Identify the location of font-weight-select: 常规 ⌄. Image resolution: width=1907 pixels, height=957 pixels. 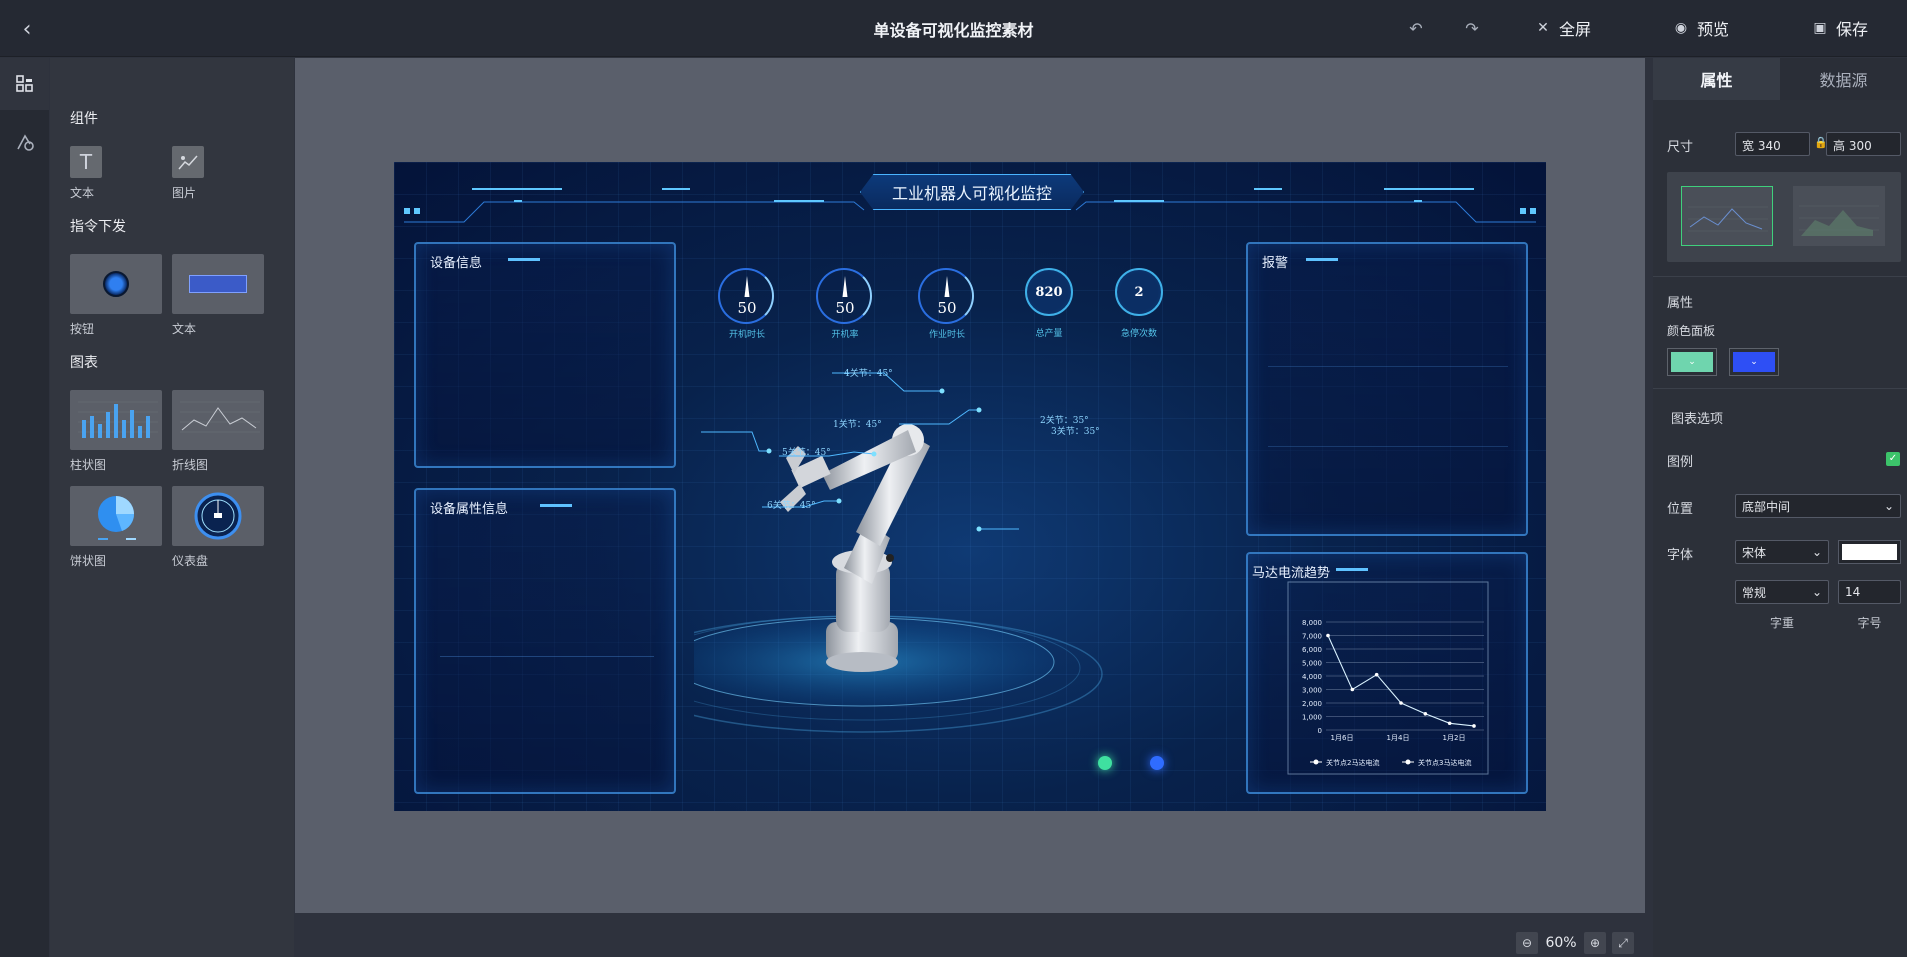
(1782, 592).